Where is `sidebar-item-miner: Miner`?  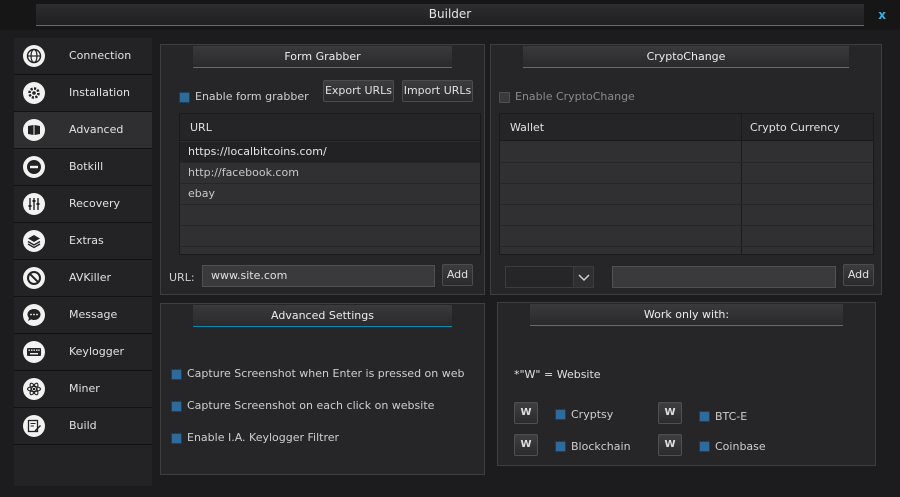
sidebar-item-miner: Miner is located at coordinates (83, 389).